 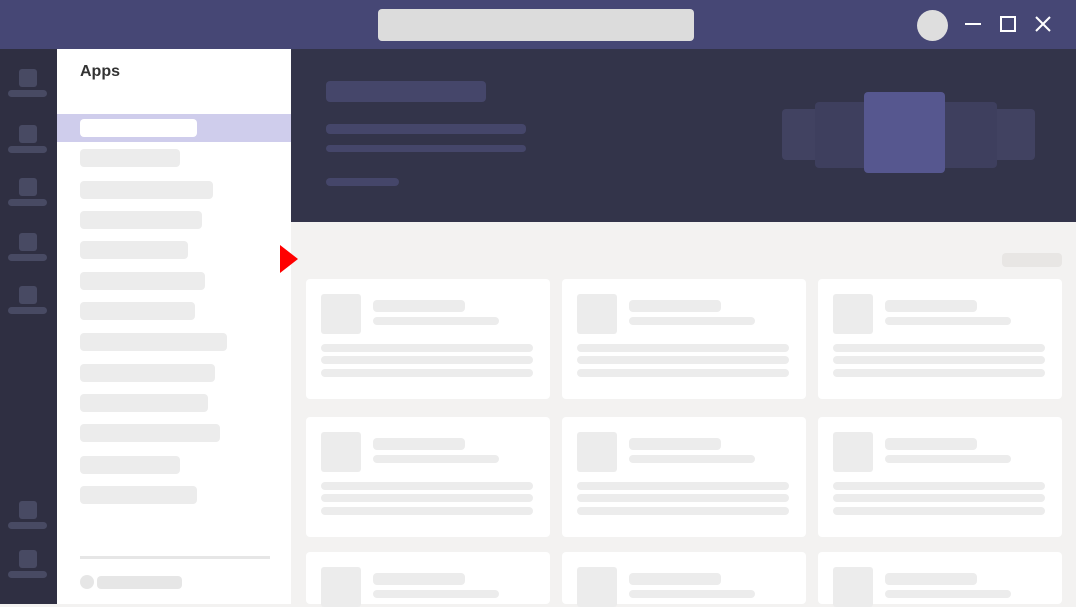 I want to click on close-icon, so click(x=1043, y=24).